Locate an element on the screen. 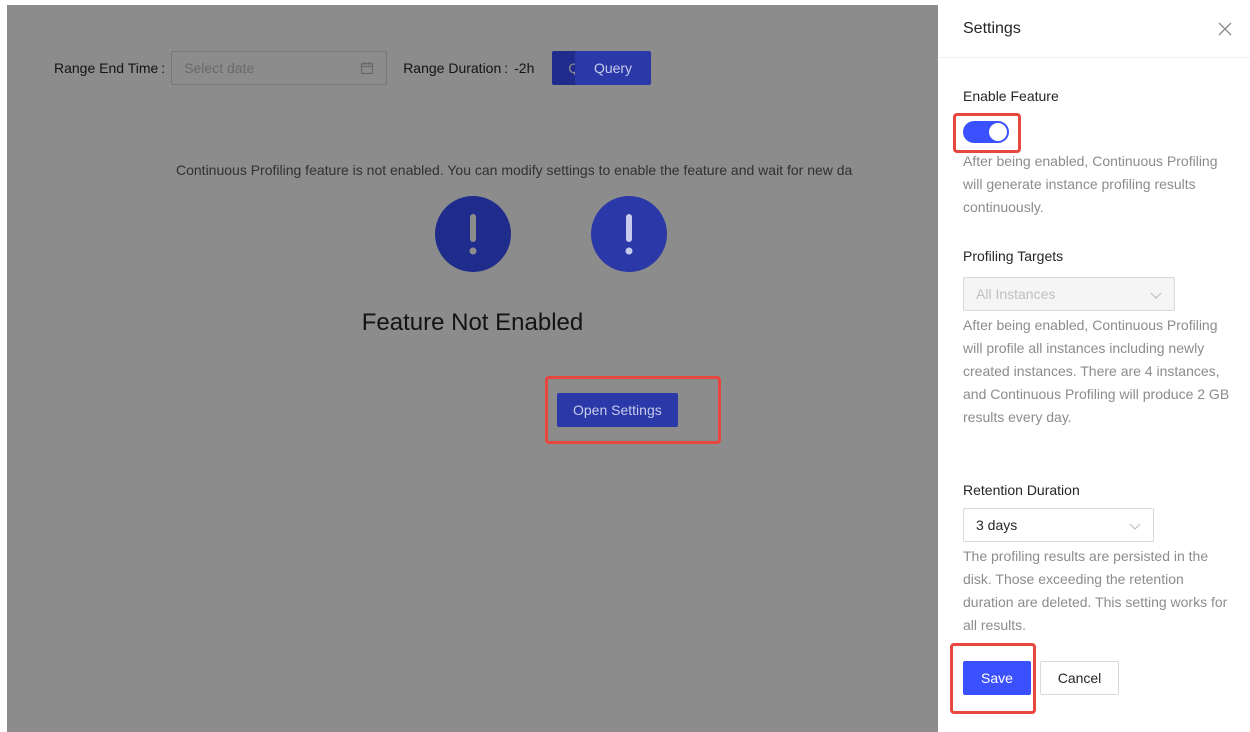 The image size is (1250, 732). retention-duration-value: 3 days is located at coordinates (997, 525).